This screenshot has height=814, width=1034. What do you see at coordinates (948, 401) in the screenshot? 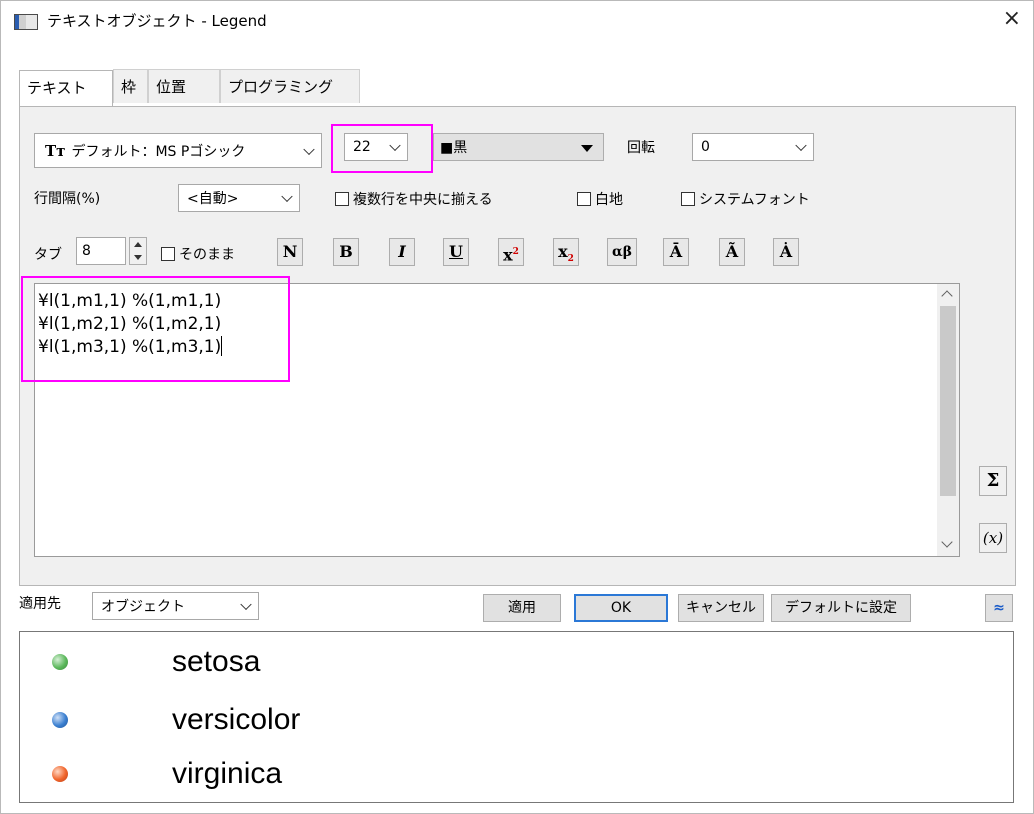
I see `scroll-thumb` at bounding box center [948, 401].